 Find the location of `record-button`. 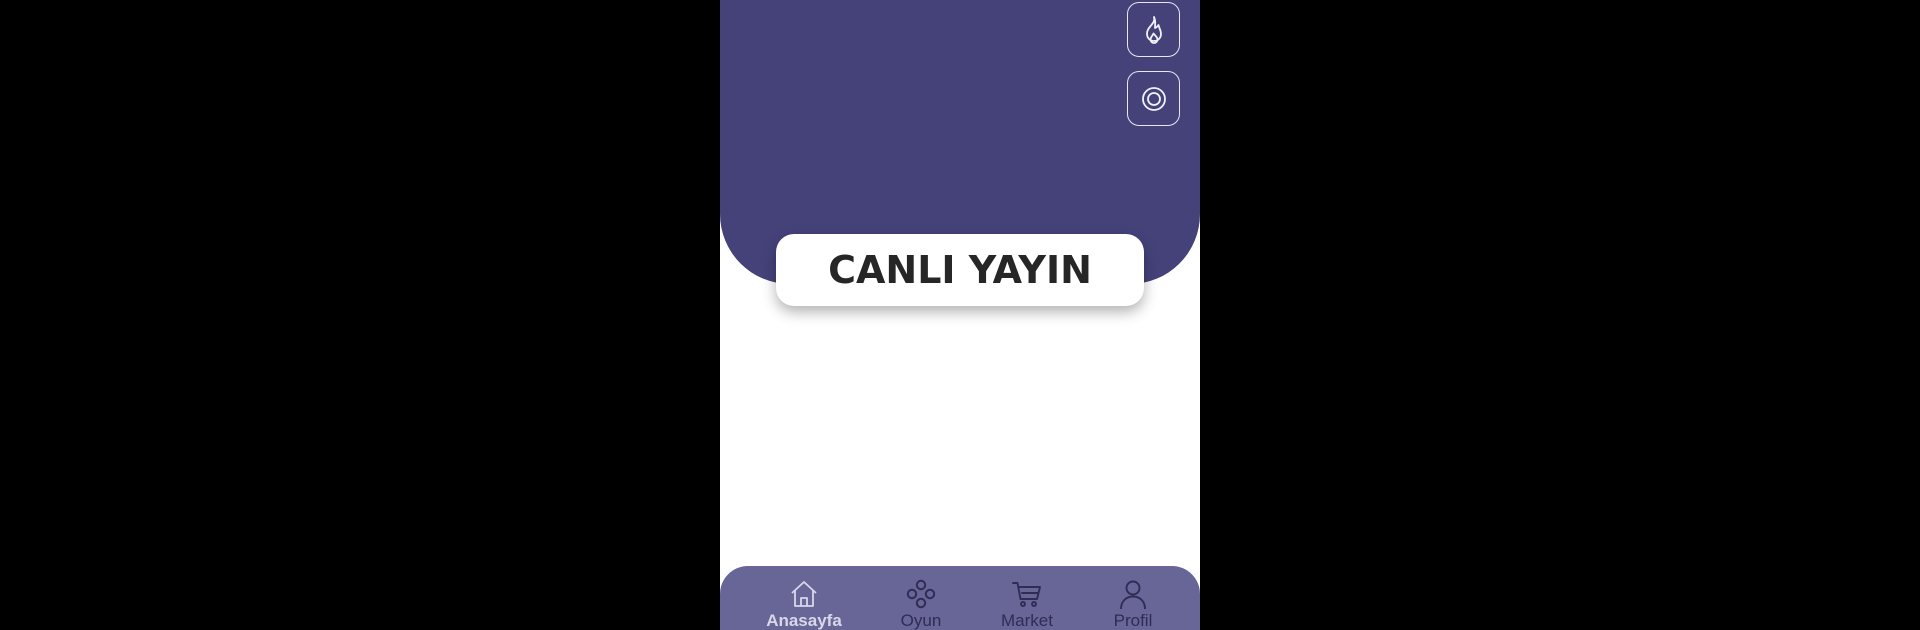

record-button is located at coordinates (1153, 98).